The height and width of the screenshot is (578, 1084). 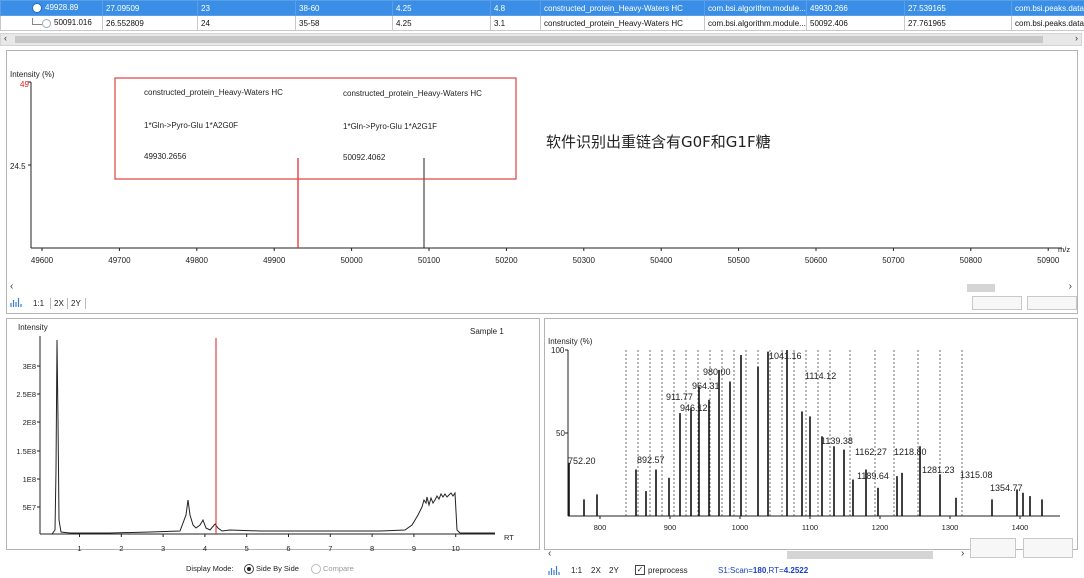 What do you see at coordinates (554, 570) in the screenshot?
I see `spectrum-icon` at bounding box center [554, 570].